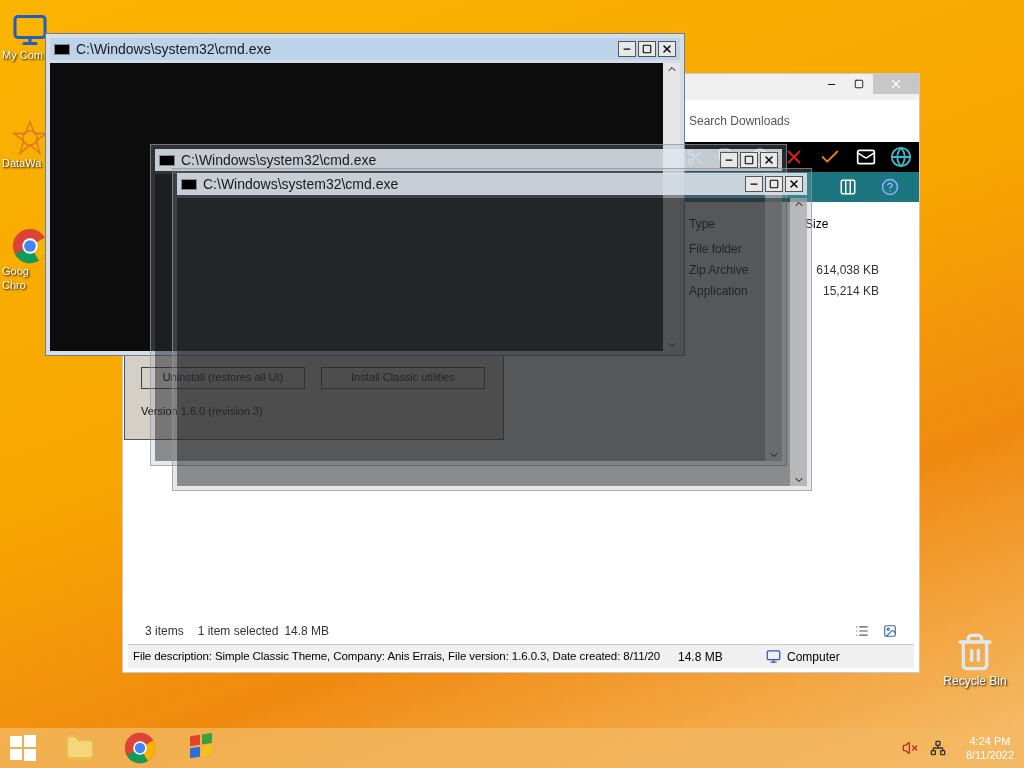 This screenshot has height=768, width=1024. I want to click on item-count: 3 items, so click(164, 631).